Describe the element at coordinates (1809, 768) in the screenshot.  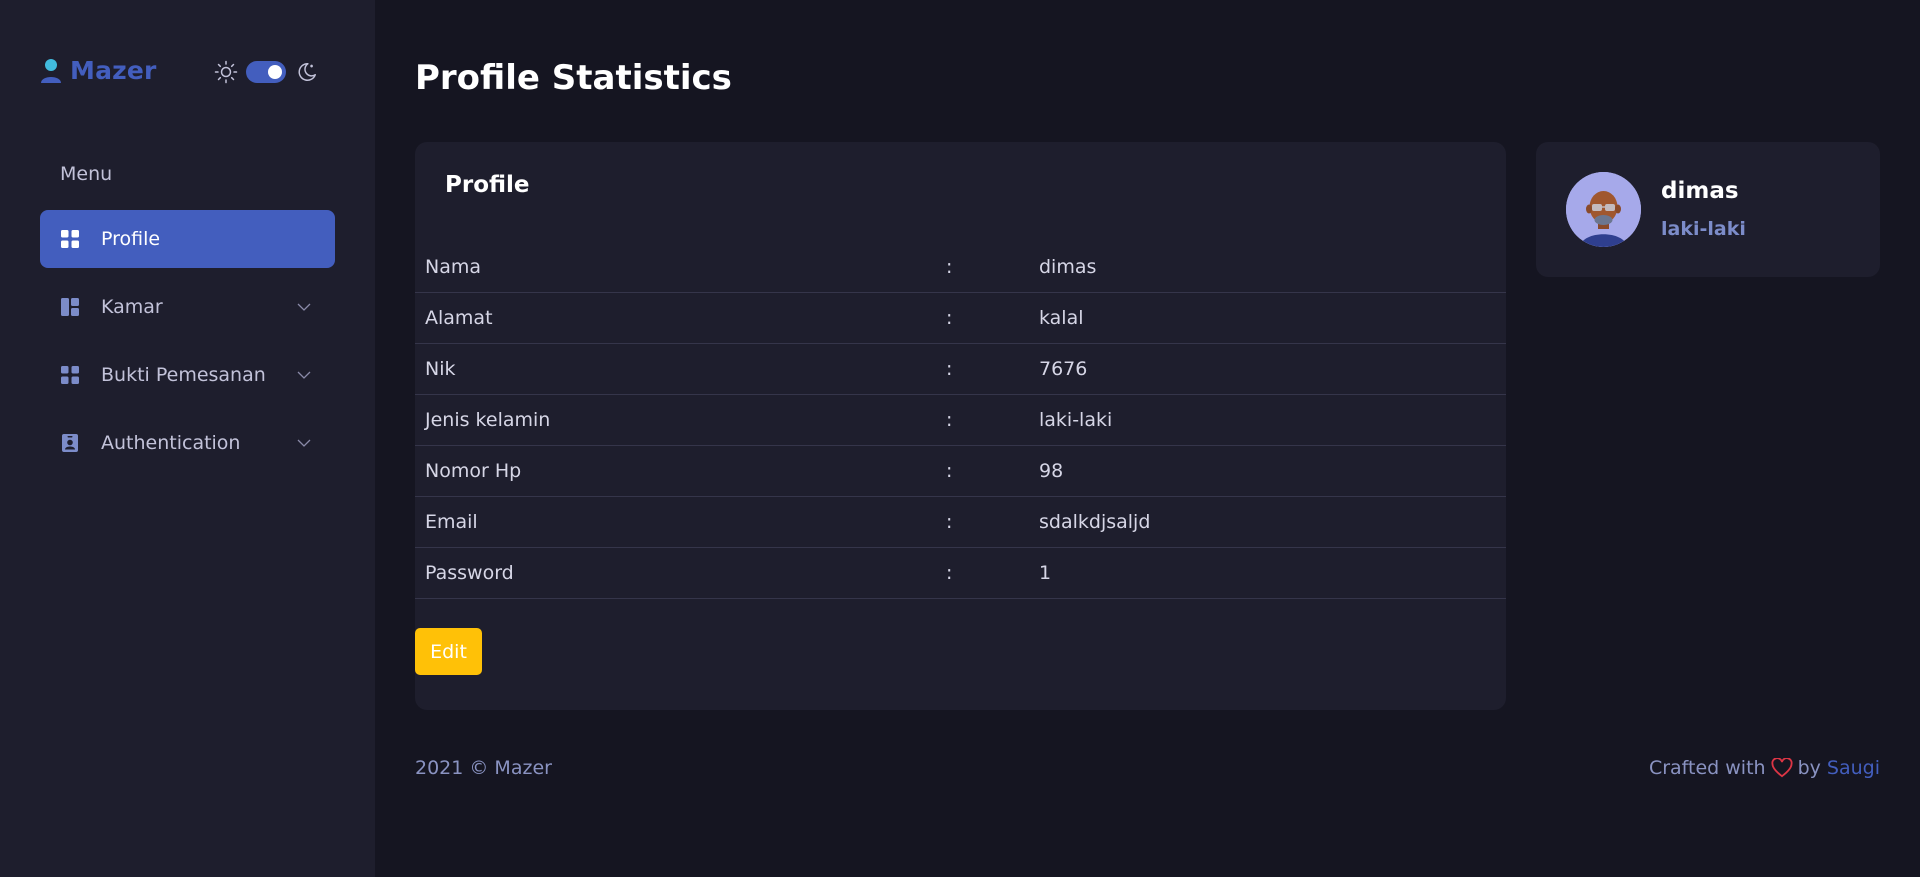
I see `footer-by-text: by` at that location.